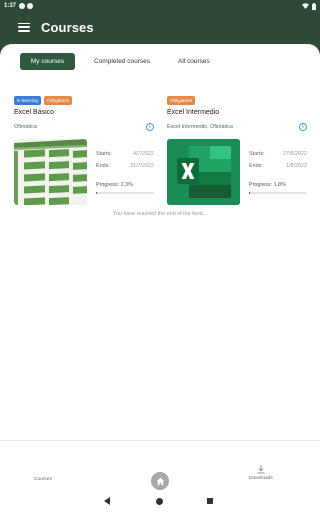  I want to click on status-time: 1:37, so click(10, 6).